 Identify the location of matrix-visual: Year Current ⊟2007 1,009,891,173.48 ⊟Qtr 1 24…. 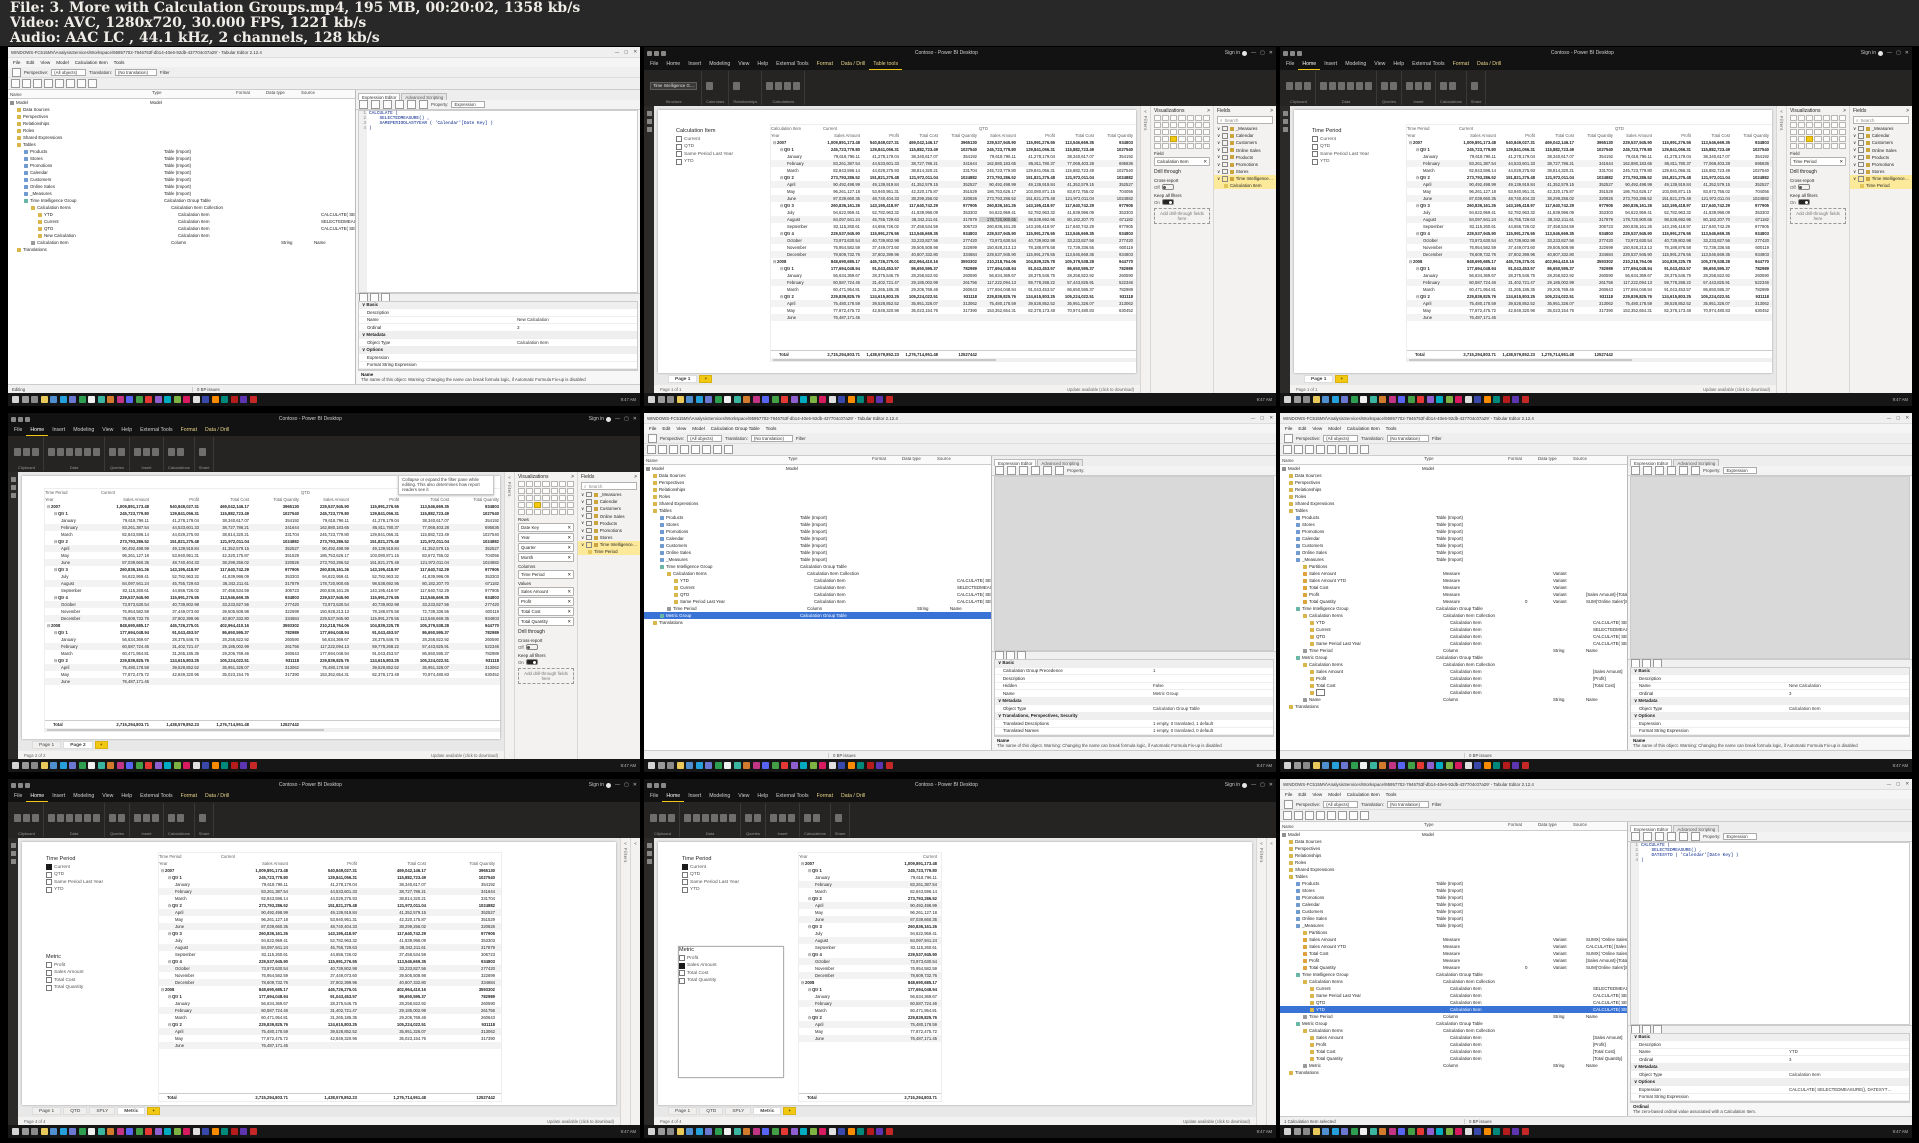
(870, 977).